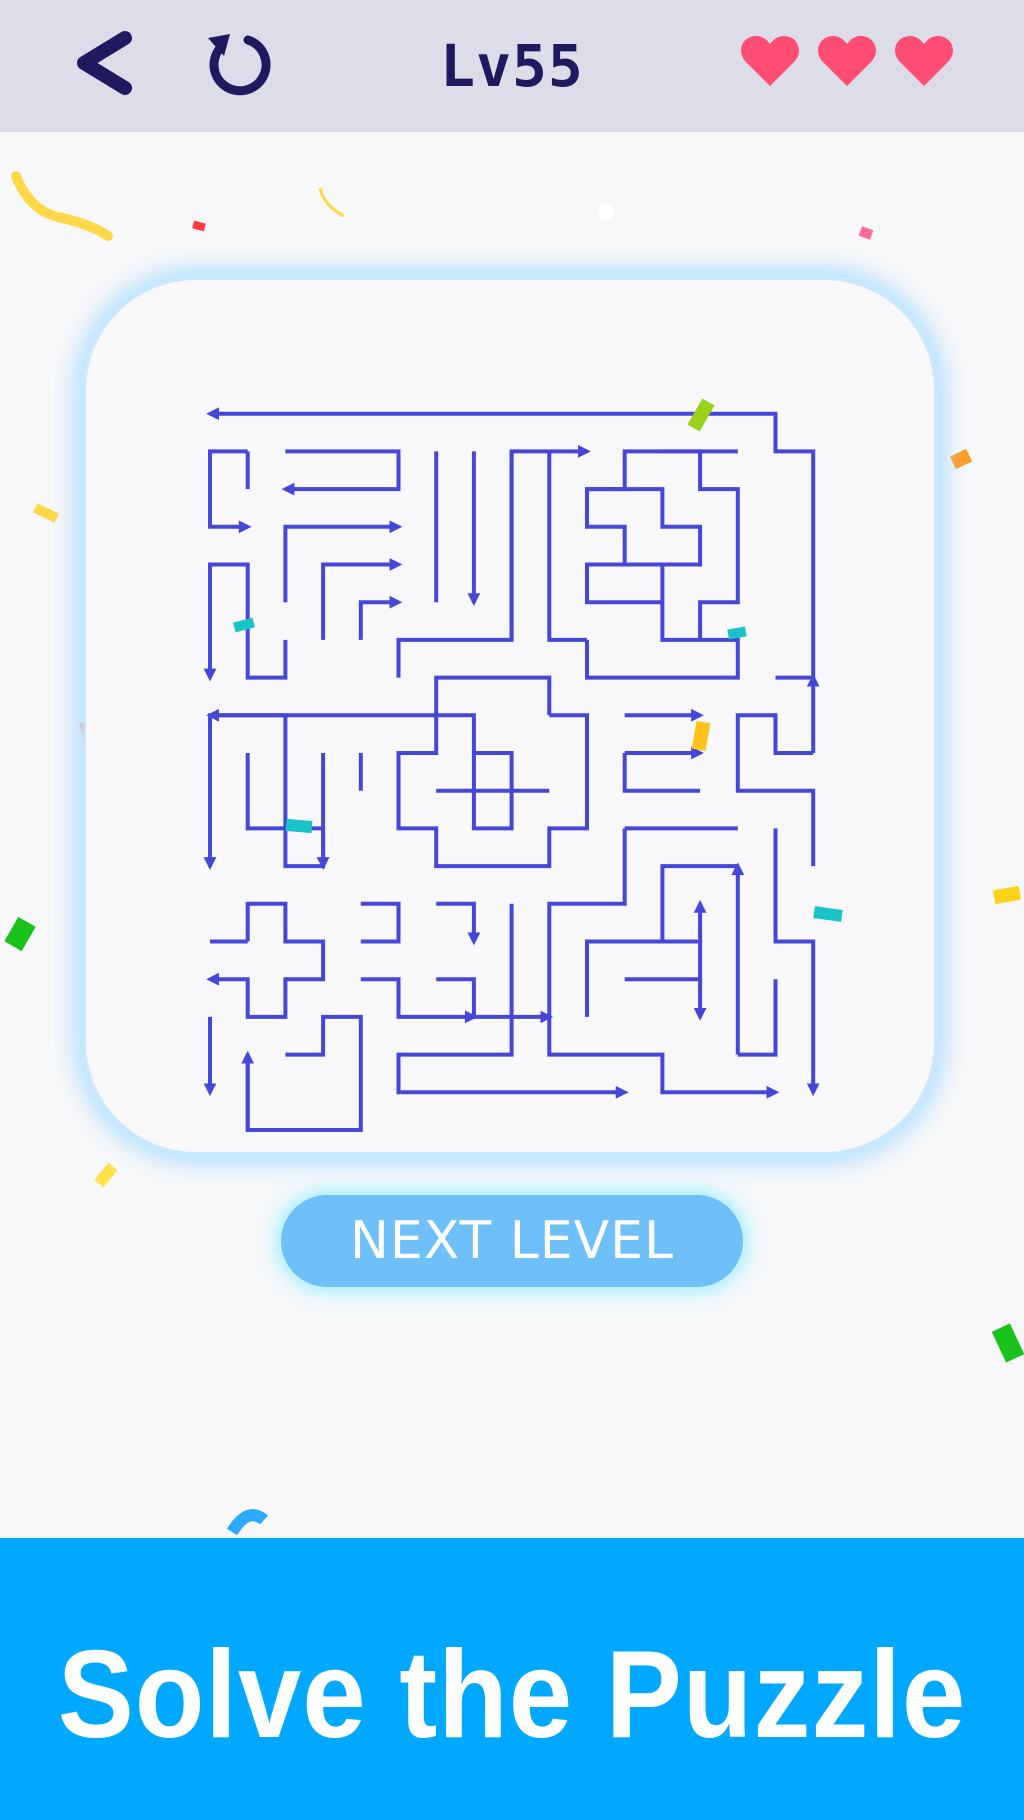 Image resolution: width=1024 pixels, height=1820 pixels. What do you see at coordinates (512, 1241) in the screenshot?
I see `next-level-button: NEXT LEVEL` at bounding box center [512, 1241].